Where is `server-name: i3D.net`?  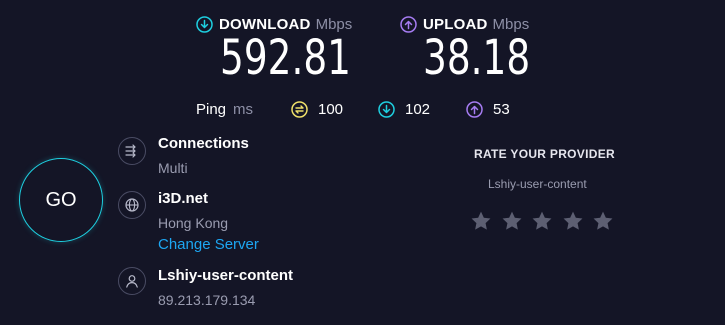
server-name: i3D.net is located at coordinates (183, 198).